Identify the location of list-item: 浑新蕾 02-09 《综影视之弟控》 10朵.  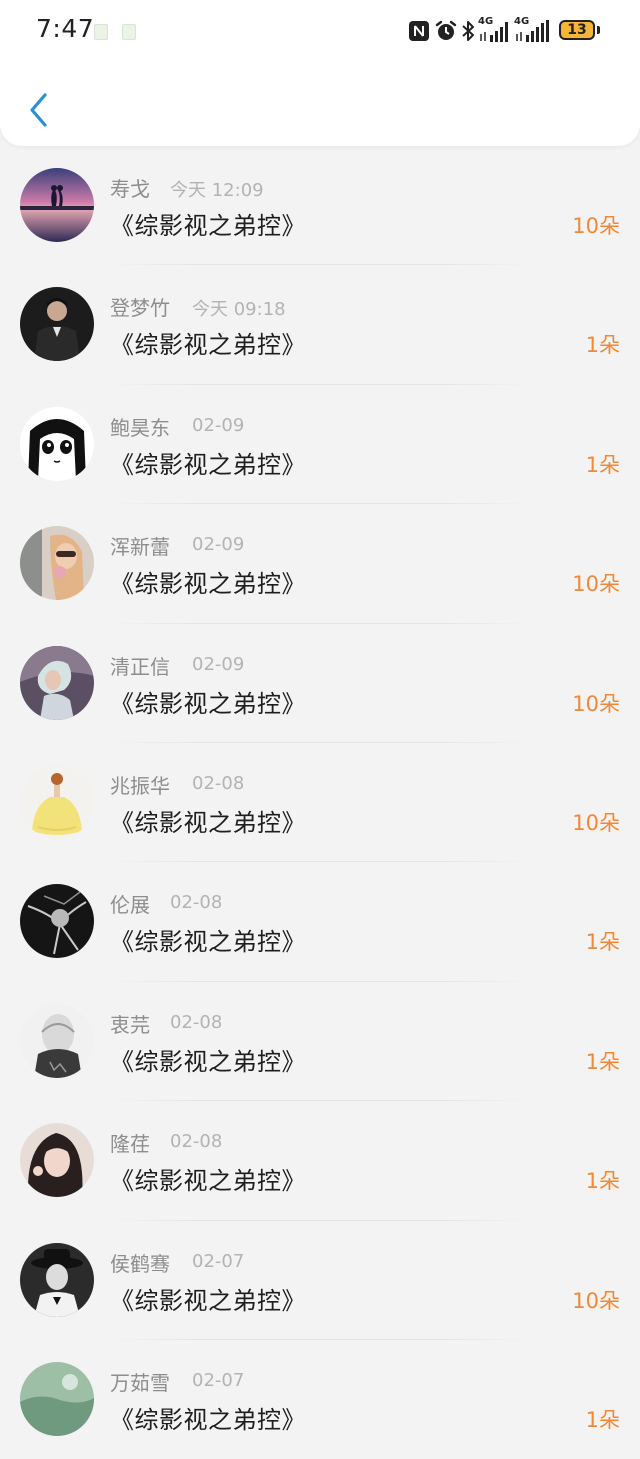
(320, 564).